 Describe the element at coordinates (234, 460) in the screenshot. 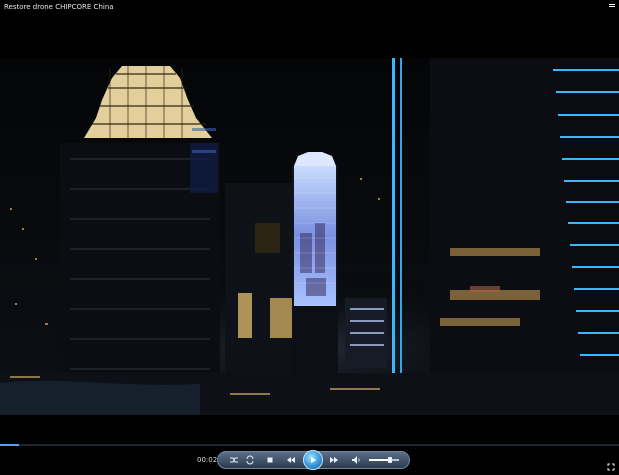

I see `shuffle-icon` at that location.